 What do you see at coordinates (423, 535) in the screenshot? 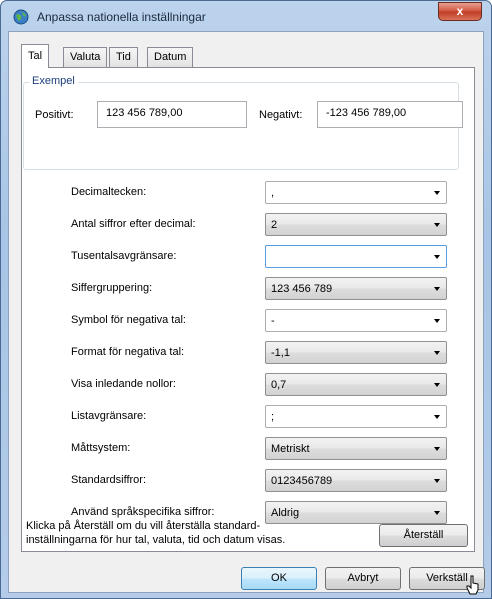
I see `reset-button: Återställ` at bounding box center [423, 535].